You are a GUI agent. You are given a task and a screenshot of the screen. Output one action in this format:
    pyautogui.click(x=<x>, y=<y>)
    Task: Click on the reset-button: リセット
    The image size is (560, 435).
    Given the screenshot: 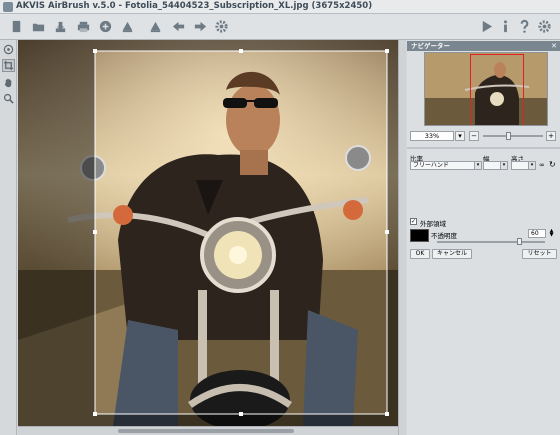 What is the action you would take?
    pyautogui.click(x=539, y=254)
    